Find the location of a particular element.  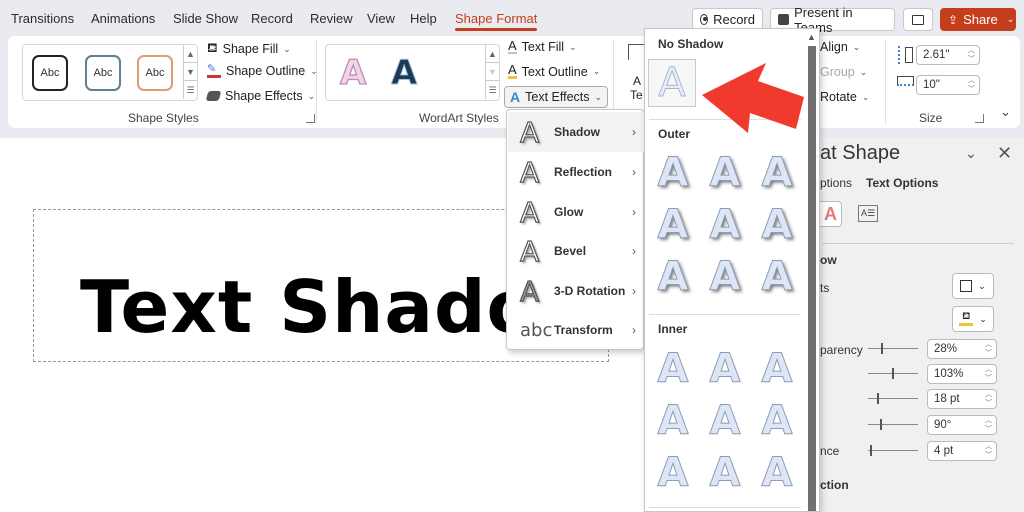

distance-slider is located at coordinates (893, 450).